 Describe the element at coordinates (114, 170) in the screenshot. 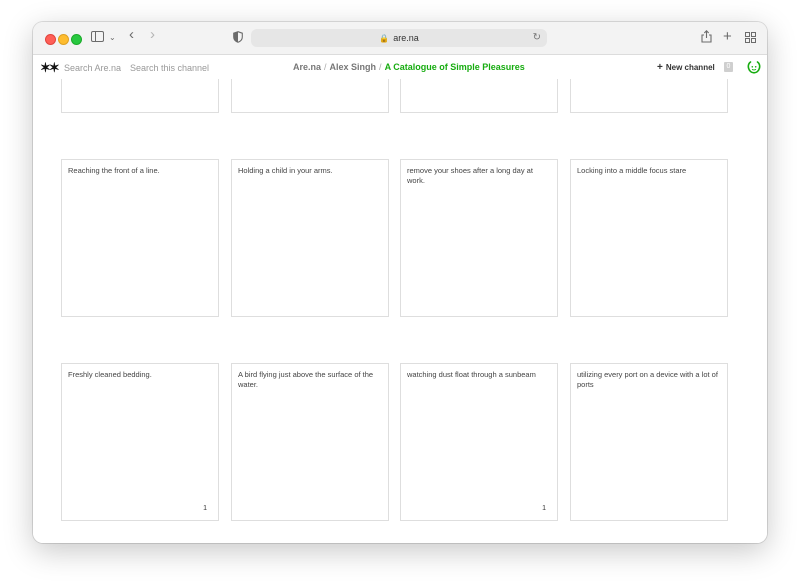

I see `block-text: Reaching the front of a line.` at that location.